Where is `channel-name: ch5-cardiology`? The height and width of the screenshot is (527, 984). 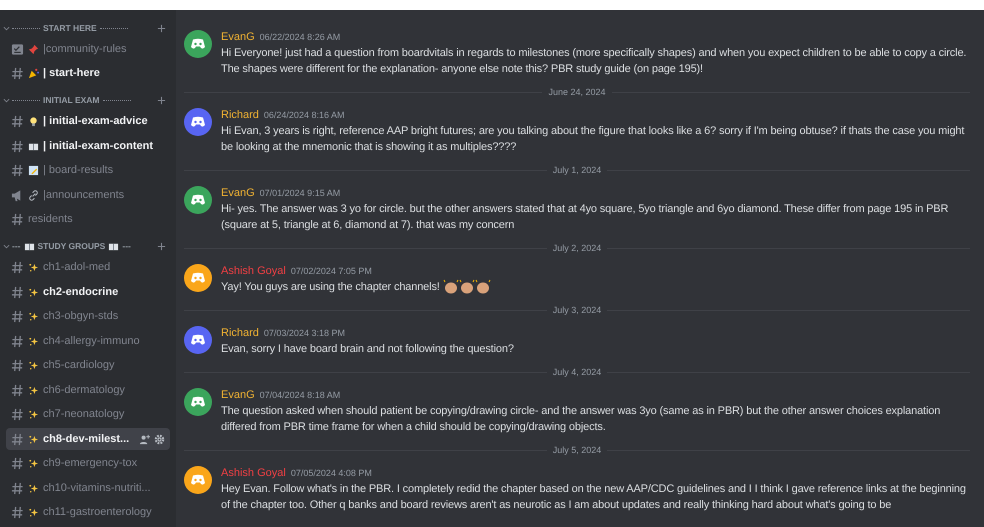
channel-name: ch5-cardiology is located at coordinates (79, 366).